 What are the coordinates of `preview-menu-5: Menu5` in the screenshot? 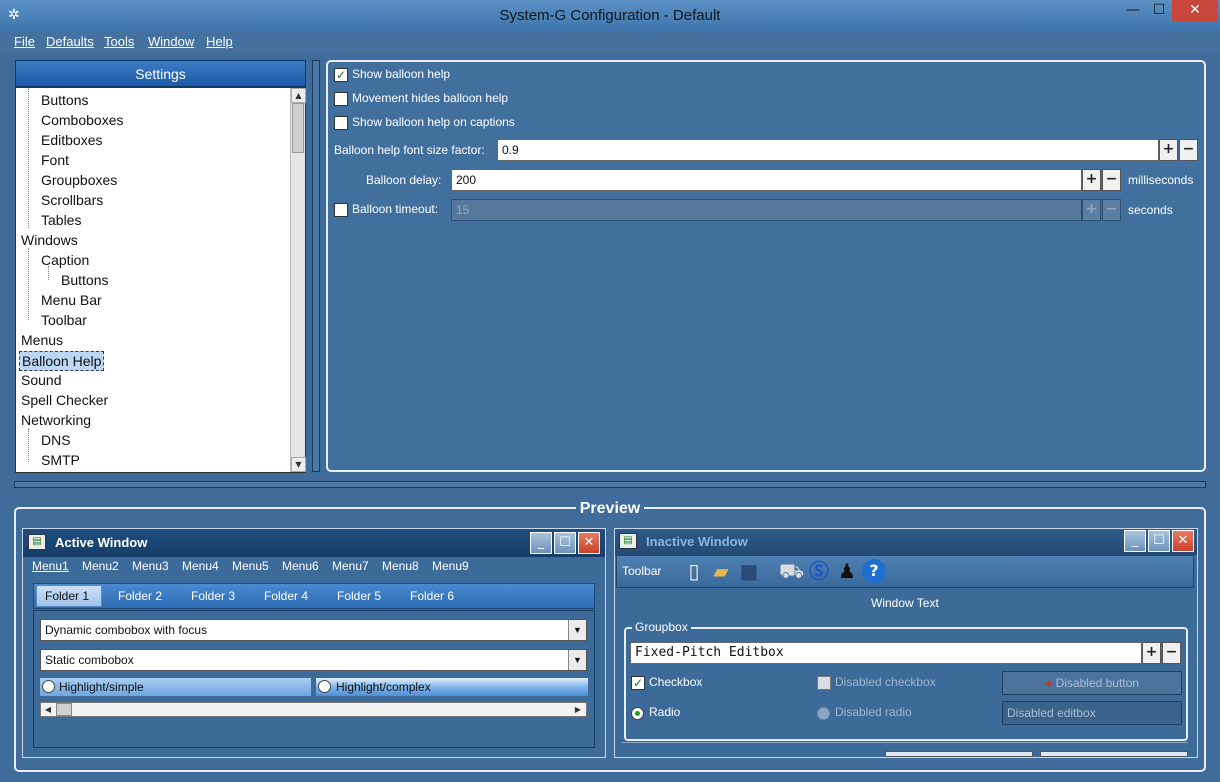 It's located at (250, 566).